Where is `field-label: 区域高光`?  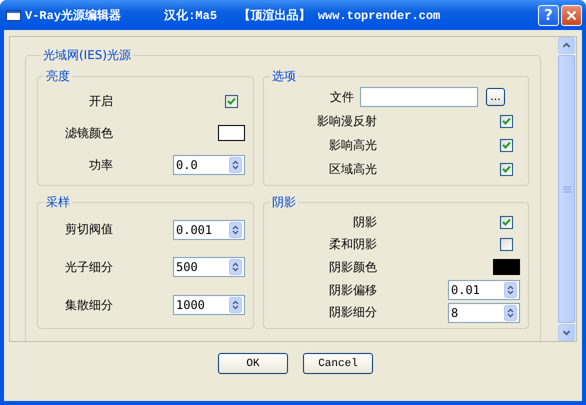 field-label: 区域高光 is located at coordinates (352, 169).